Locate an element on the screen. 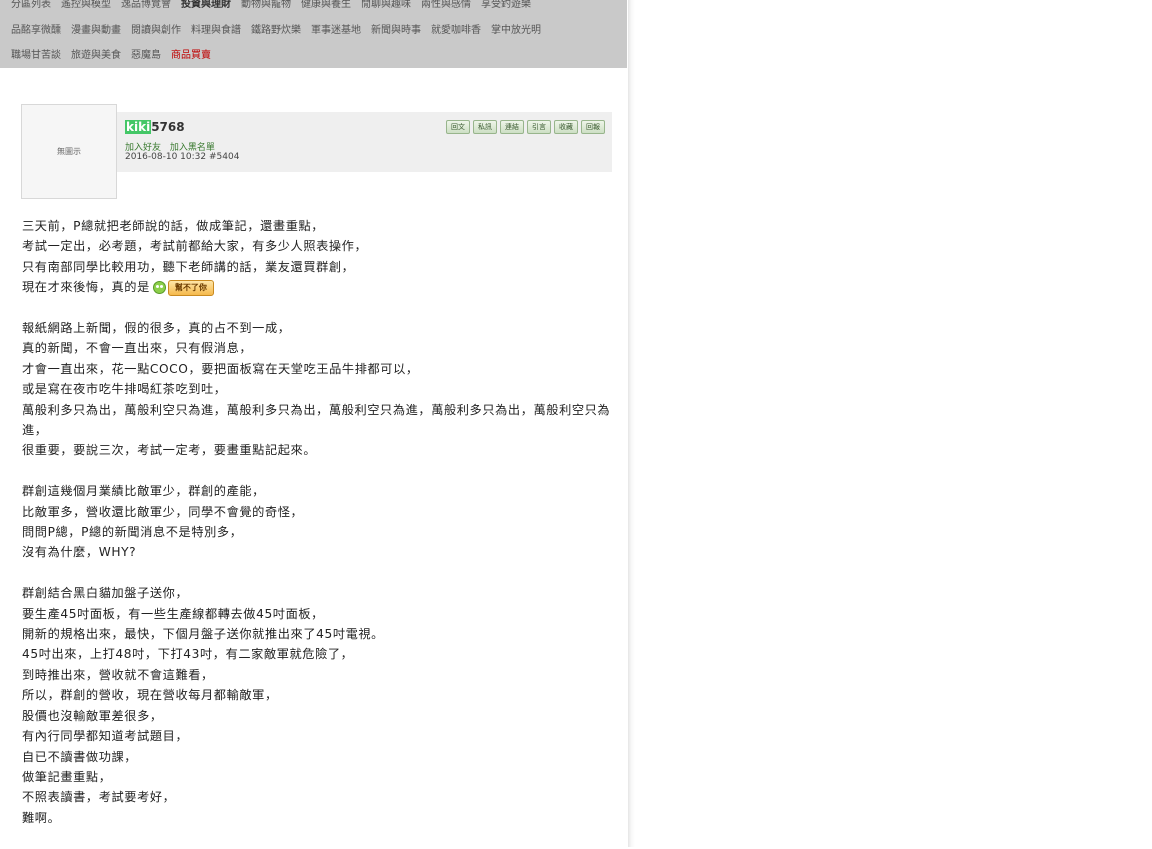  post-line: 沒有為什麼，WHY? is located at coordinates (79, 552).